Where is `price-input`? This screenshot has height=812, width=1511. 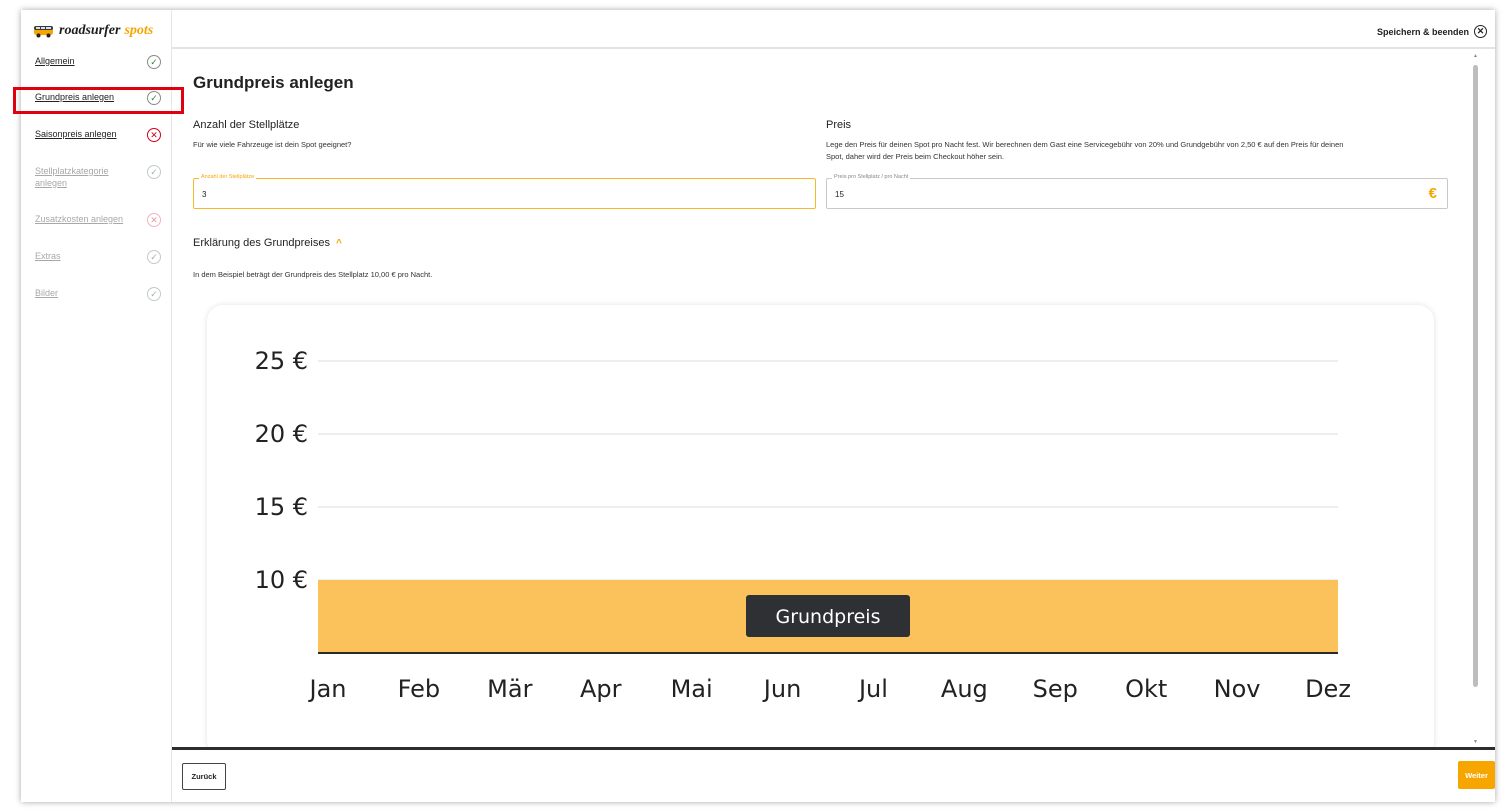
price-input is located at coordinates (1083, 194).